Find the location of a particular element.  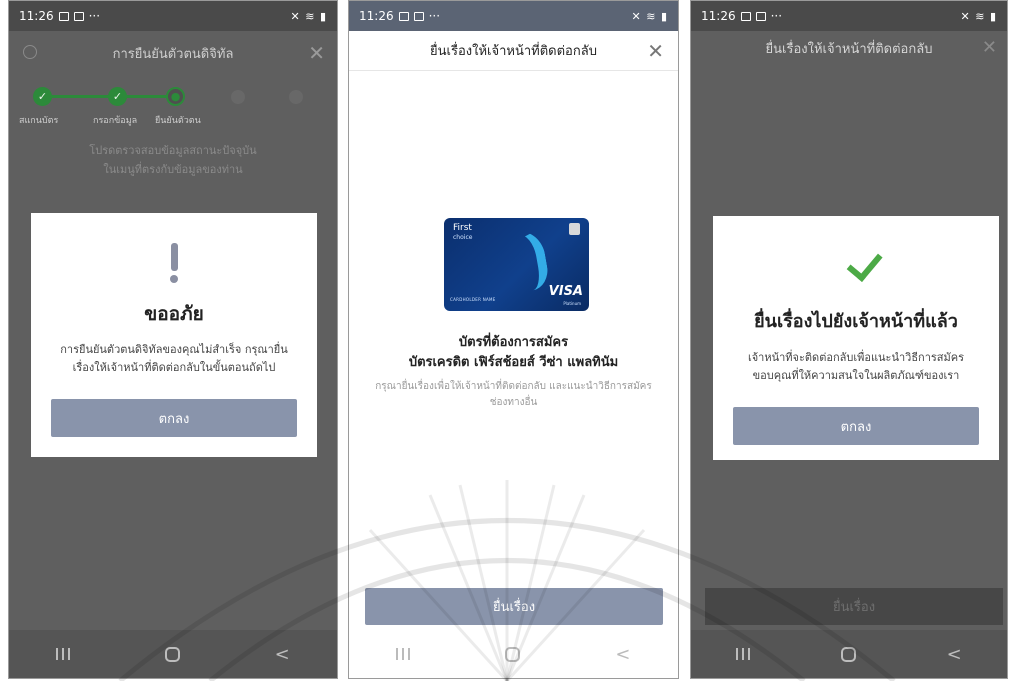

info-line: โปรดตรวจสอบข้อมูลสถานะปัจจุบัน is located at coordinates (173, 150).